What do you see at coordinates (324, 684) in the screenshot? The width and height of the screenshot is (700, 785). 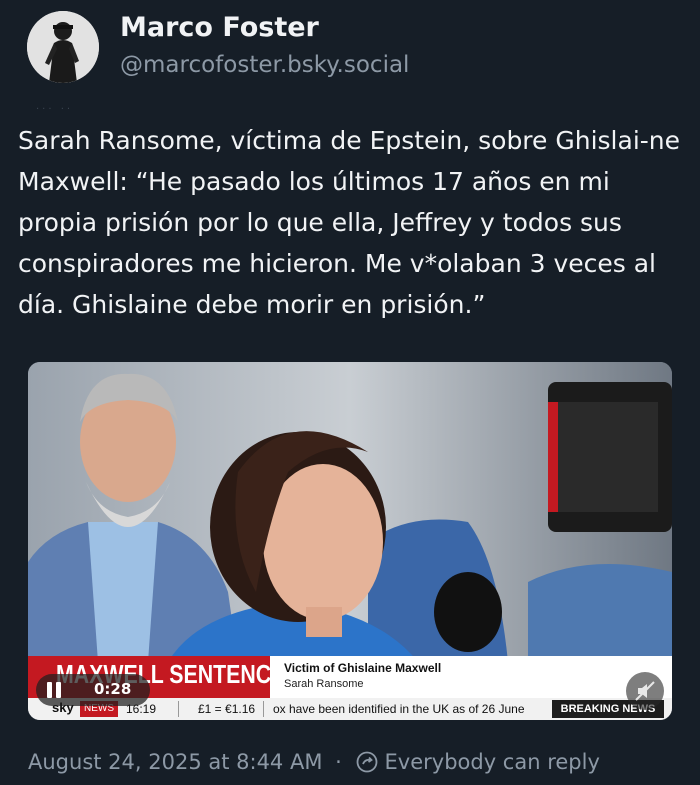 I see `caption-line-2: Sarah Ransome` at bounding box center [324, 684].